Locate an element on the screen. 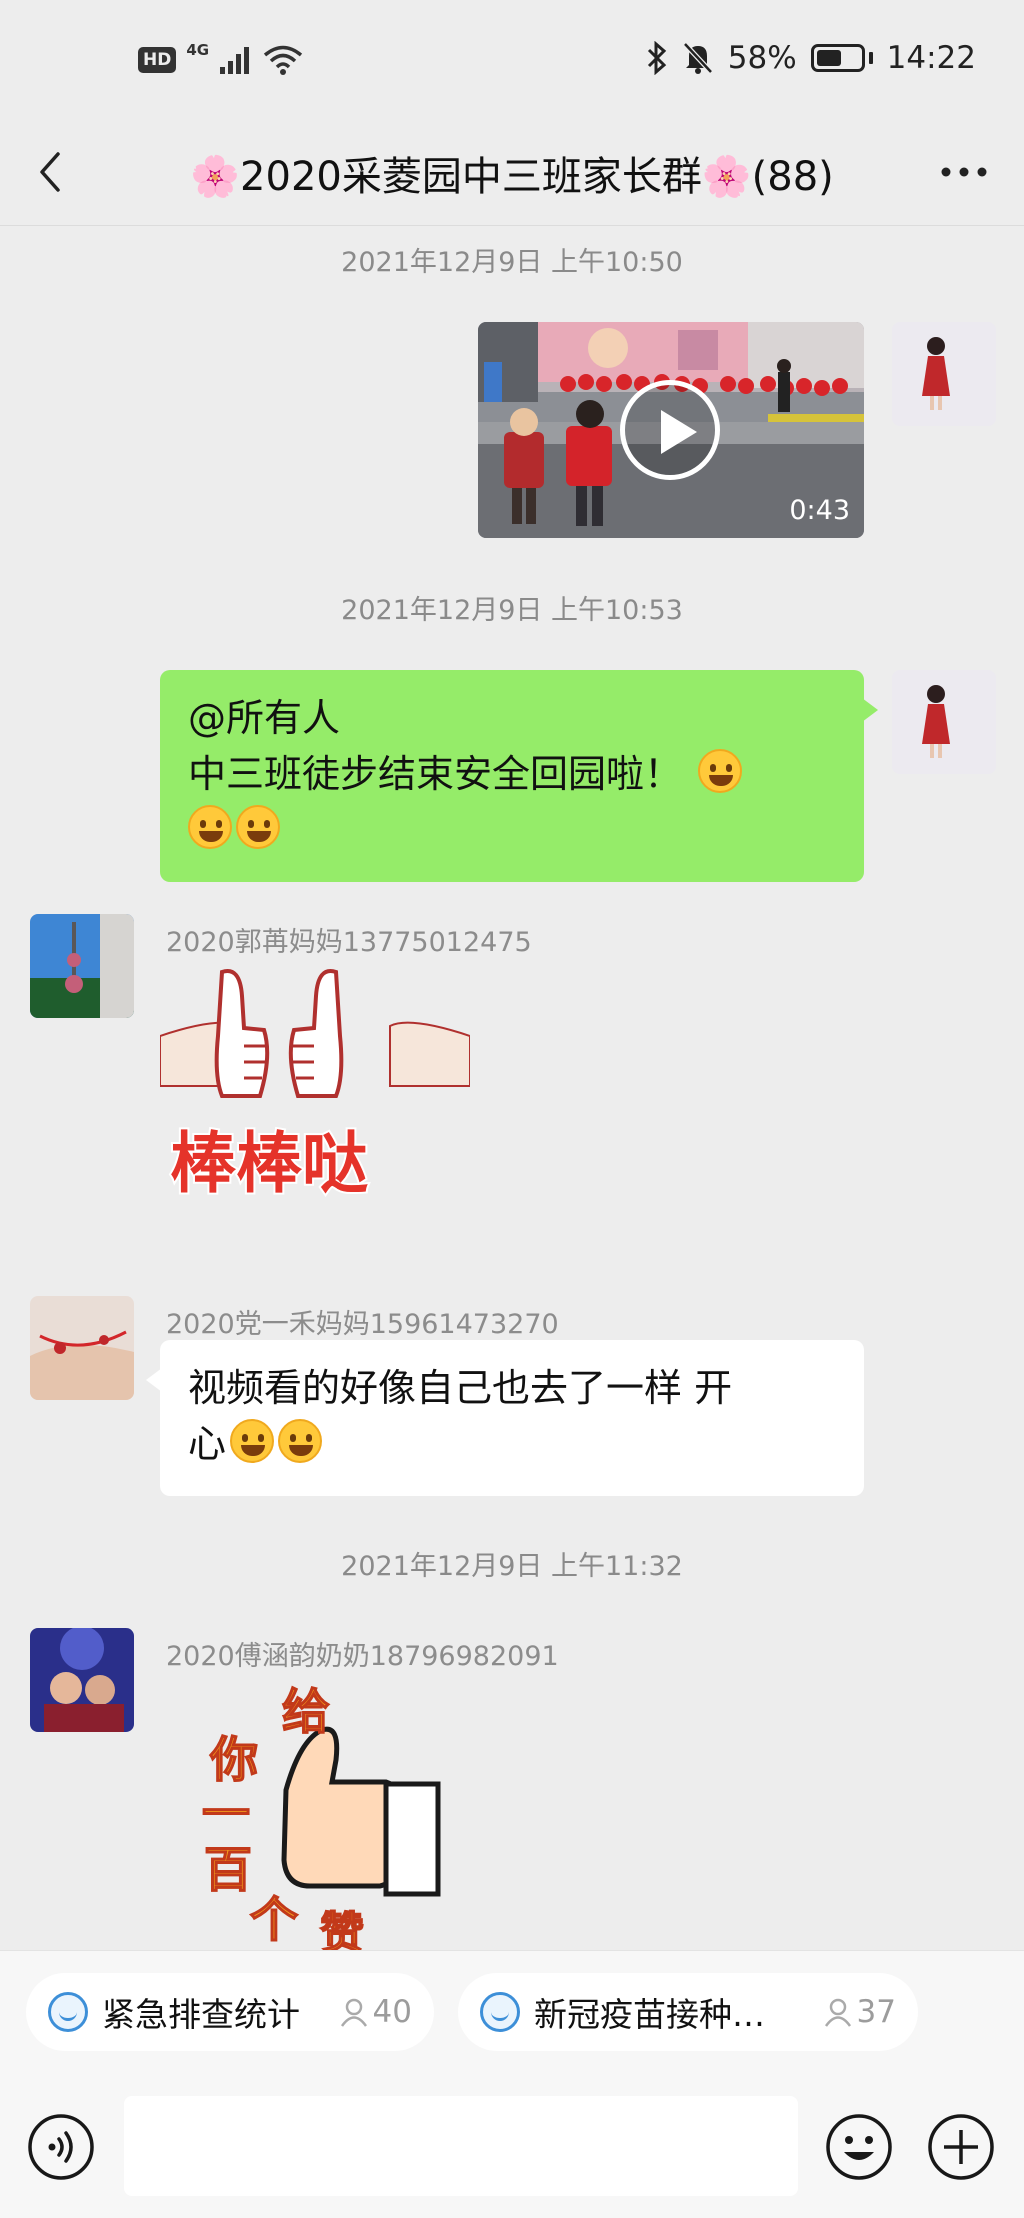 This screenshot has width=1024, height=2218. play-icon is located at coordinates (670, 430).